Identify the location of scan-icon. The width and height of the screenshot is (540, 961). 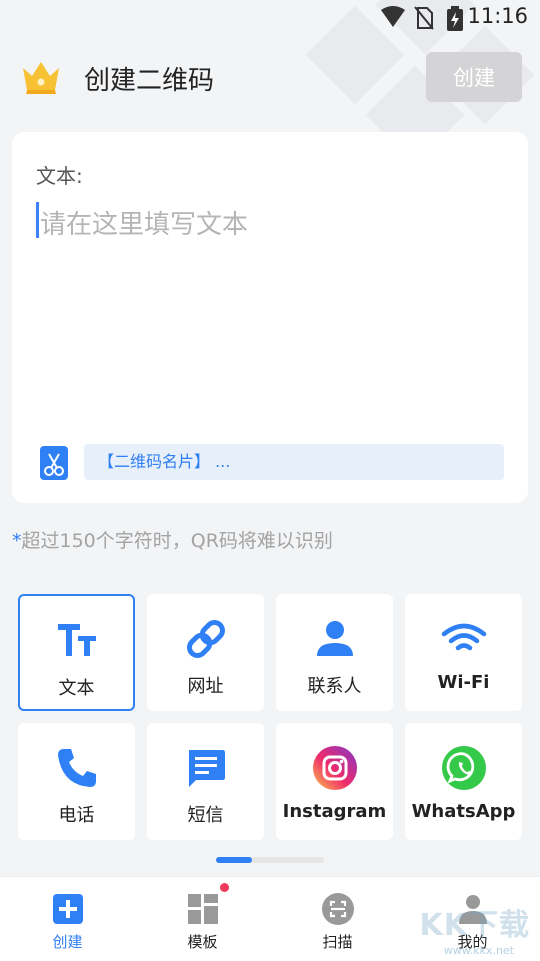
(337, 909).